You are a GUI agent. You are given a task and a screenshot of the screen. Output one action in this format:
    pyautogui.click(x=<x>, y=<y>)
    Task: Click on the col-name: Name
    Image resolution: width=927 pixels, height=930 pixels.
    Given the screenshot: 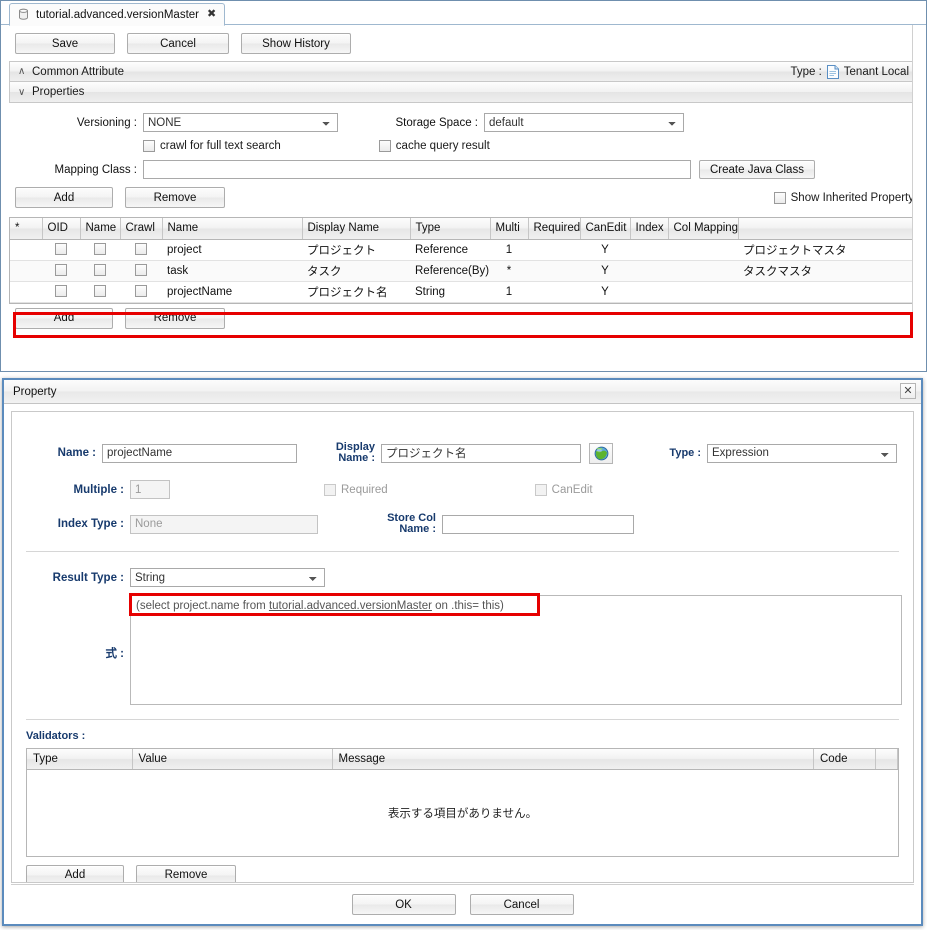 What is the action you would take?
    pyautogui.click(x=232, y=229)
    